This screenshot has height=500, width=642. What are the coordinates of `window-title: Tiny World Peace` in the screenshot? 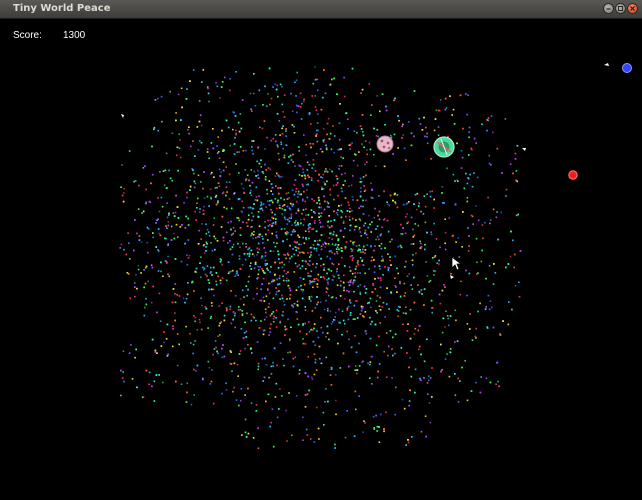 It's located at (62, 8).